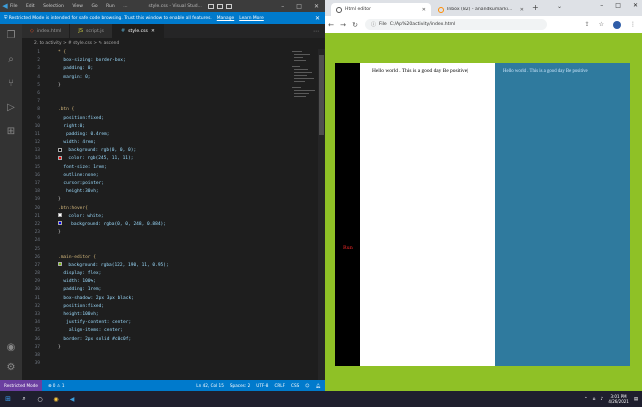  What do you see at coordinates (317, 18) in the screenshot?
I see `close-banner-icon: ✕` at bounding box center [317, 18].